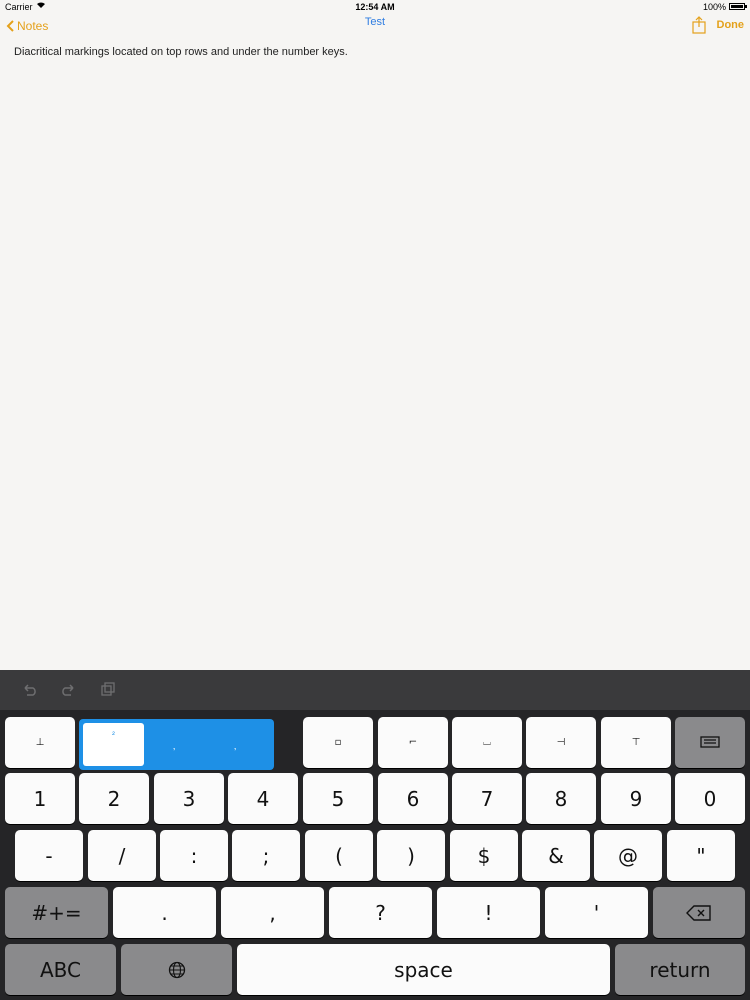  I want to click on key-period: ., so click(164, 912).